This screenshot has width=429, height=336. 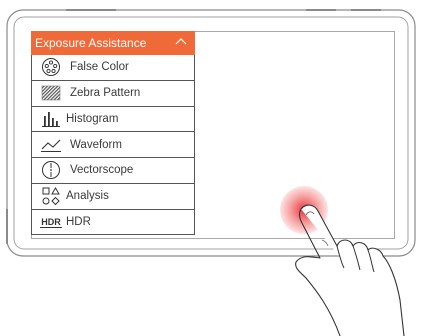 What do you see at coordinates (87, 196) in the screenshot?
I see `menu-item-label: Analysis` at bounding box center [87, 196].